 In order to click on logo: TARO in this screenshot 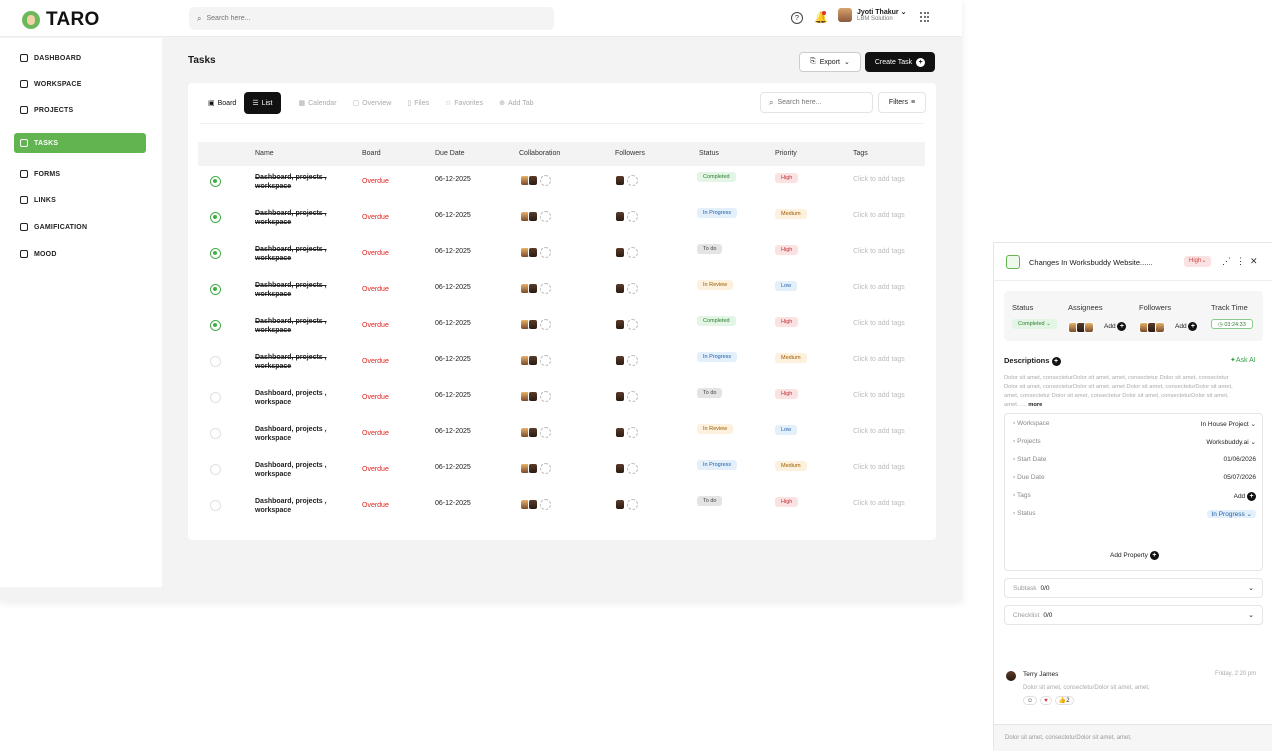, I will do `click(61, 20)`.